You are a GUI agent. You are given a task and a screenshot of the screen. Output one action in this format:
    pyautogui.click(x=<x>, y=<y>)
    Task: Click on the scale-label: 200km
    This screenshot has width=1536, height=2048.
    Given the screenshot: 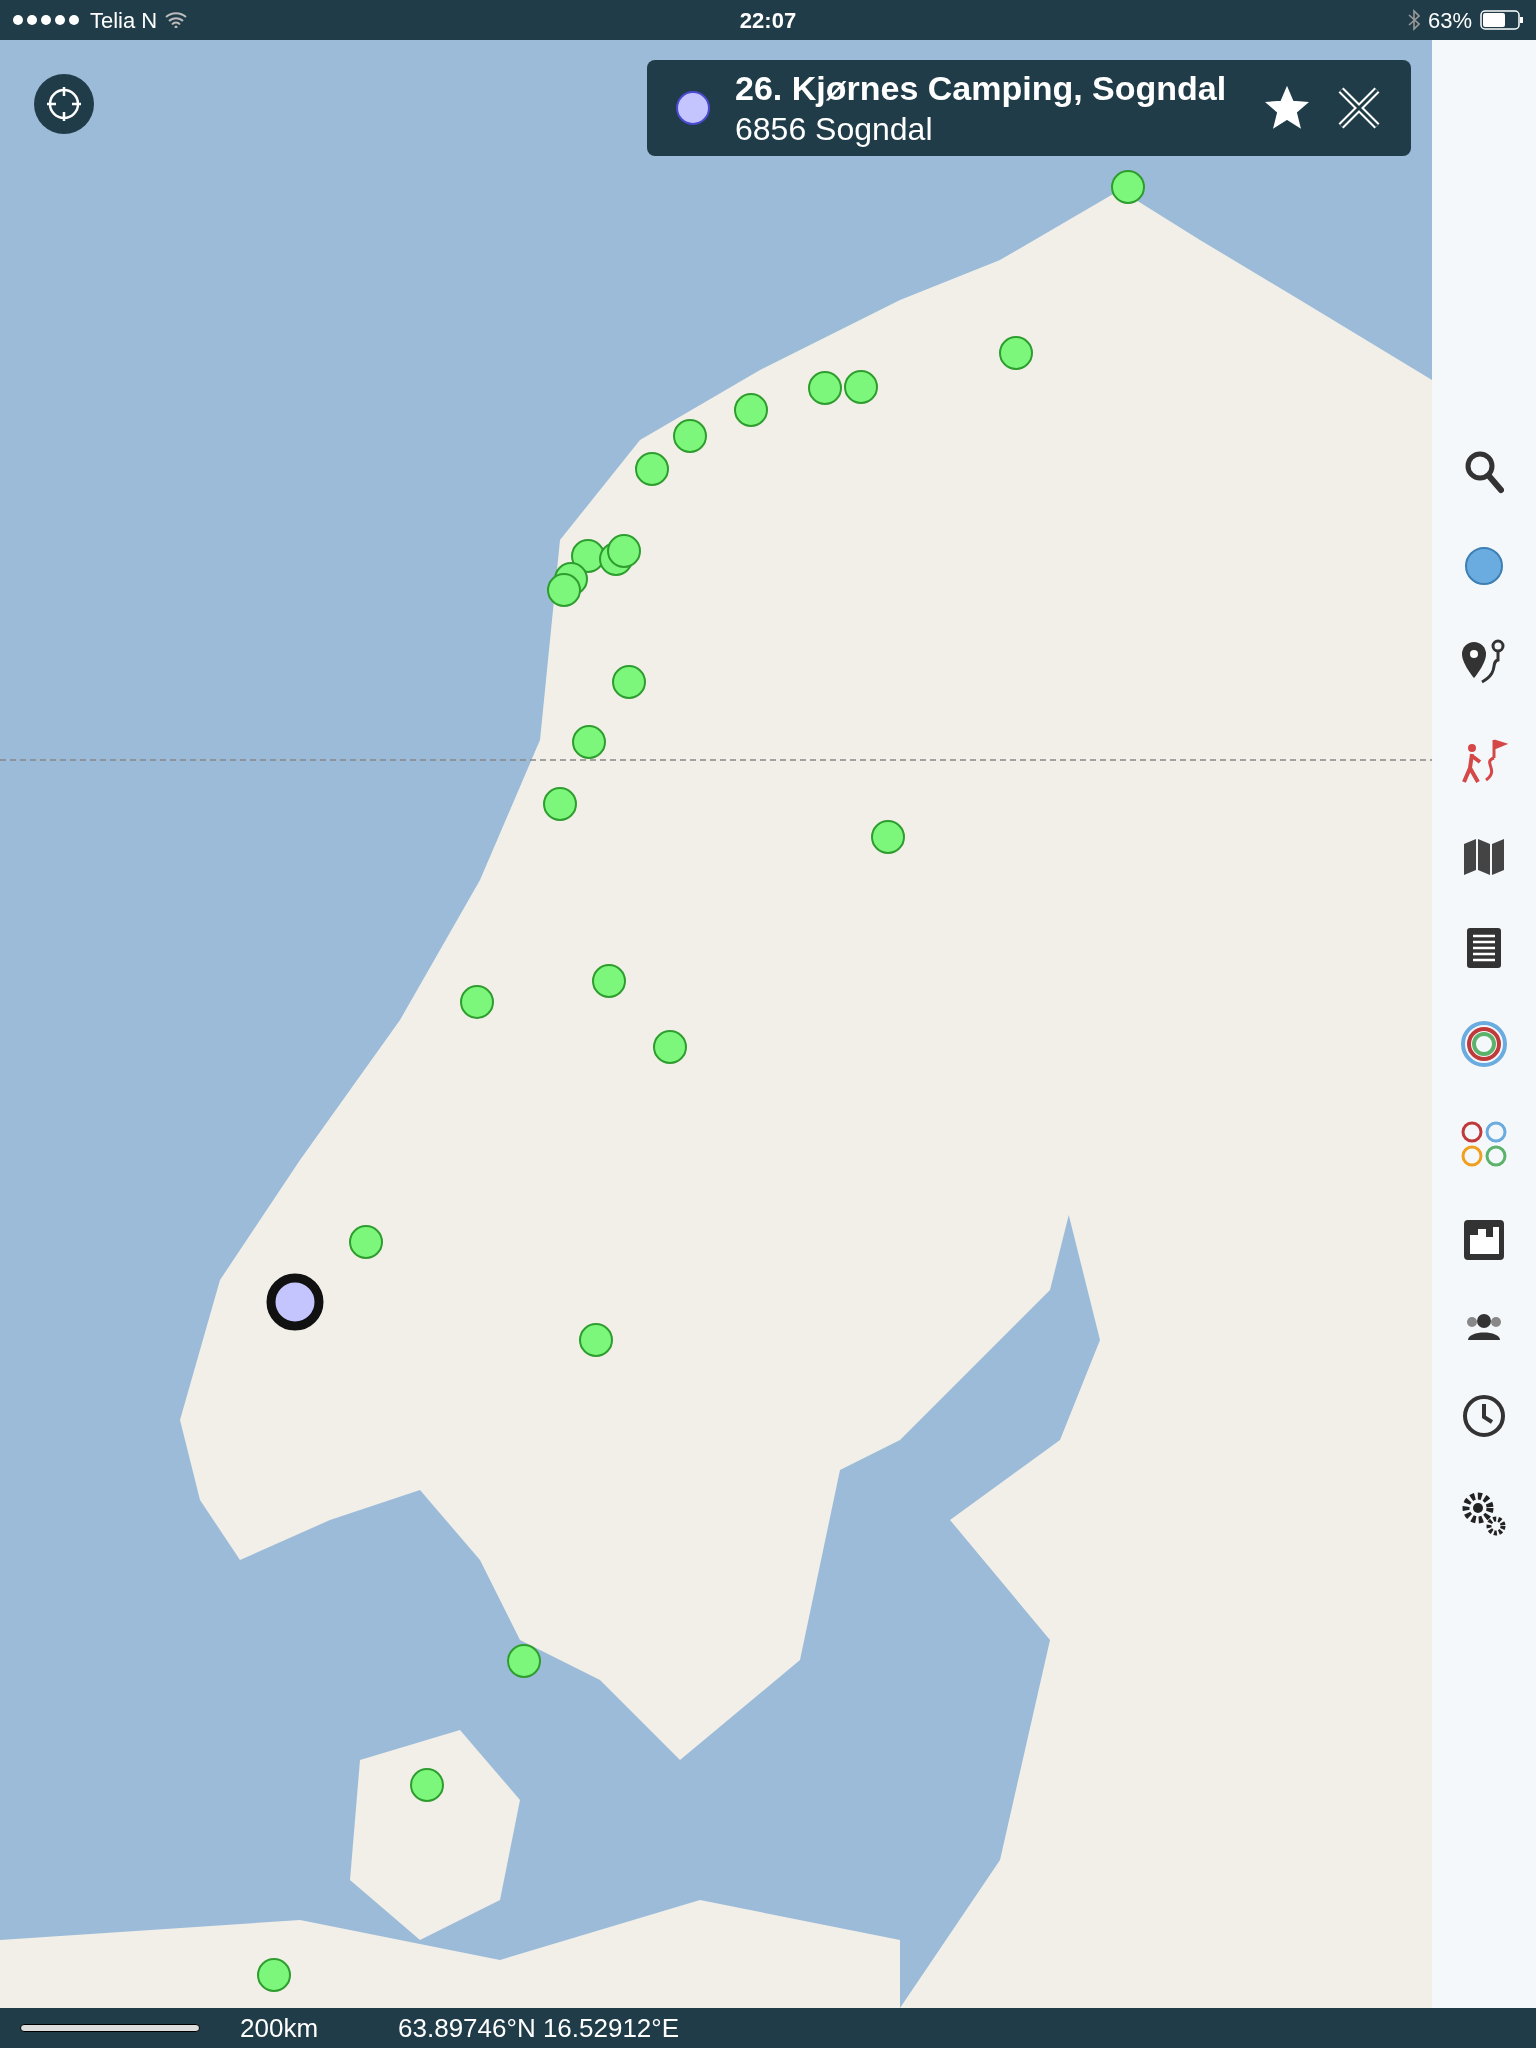 What is the action you would take?
    pyautogui.click(x=279, y=2028)
    